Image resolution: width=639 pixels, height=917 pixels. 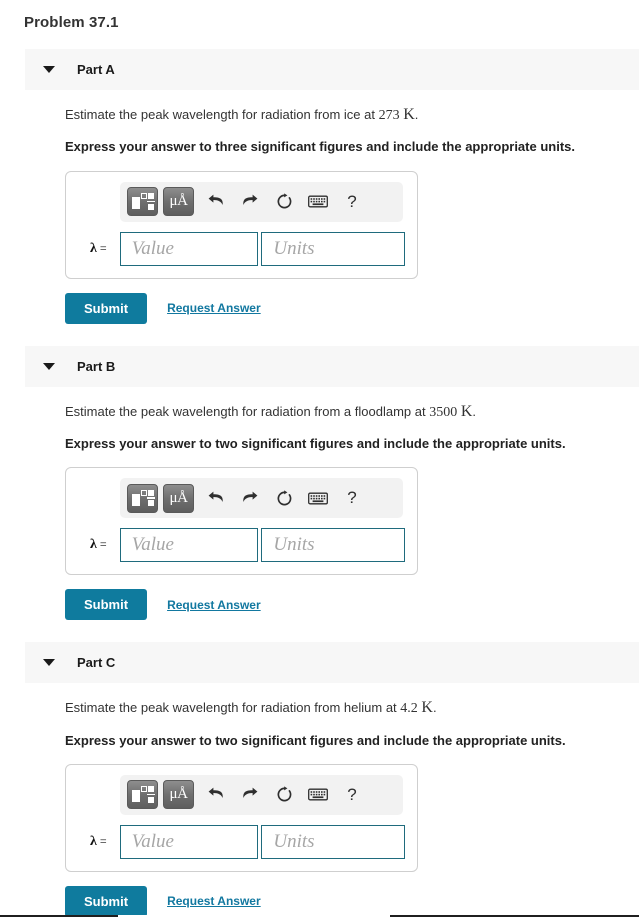 What do you see at coordinates (416, 114) in the screenshot?
I see `prompt-tail-a: .` at bounding box center [416, 114].